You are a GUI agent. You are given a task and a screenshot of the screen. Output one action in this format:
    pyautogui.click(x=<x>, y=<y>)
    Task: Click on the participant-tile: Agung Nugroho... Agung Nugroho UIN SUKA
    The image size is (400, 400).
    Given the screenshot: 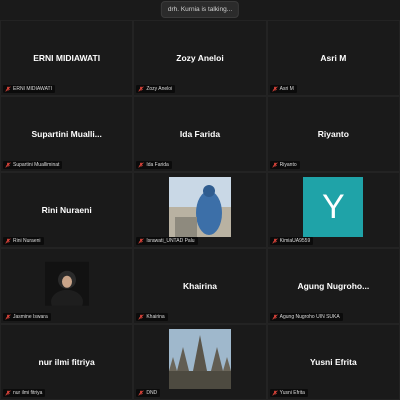 What is the action you would take?
    pyautogui.click(x=333, y=286)
    